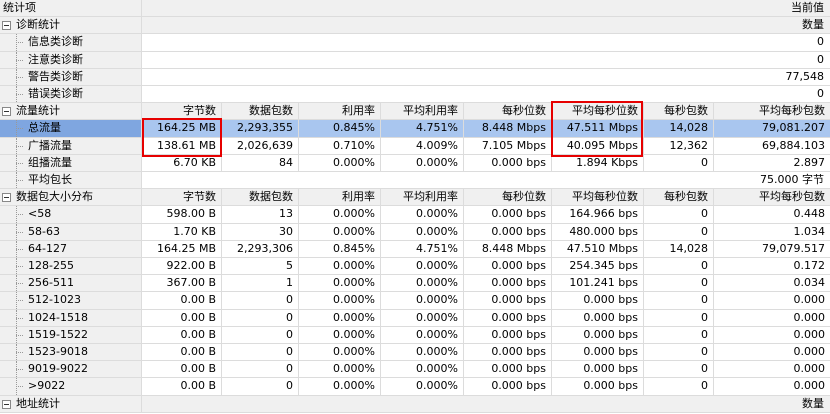 Image resolution: width=830 pixels, height=414 pixels. Describe the element at coordinates (182, 248) in the screenshot. I see `value-cell: 164.25 MB` at that location.